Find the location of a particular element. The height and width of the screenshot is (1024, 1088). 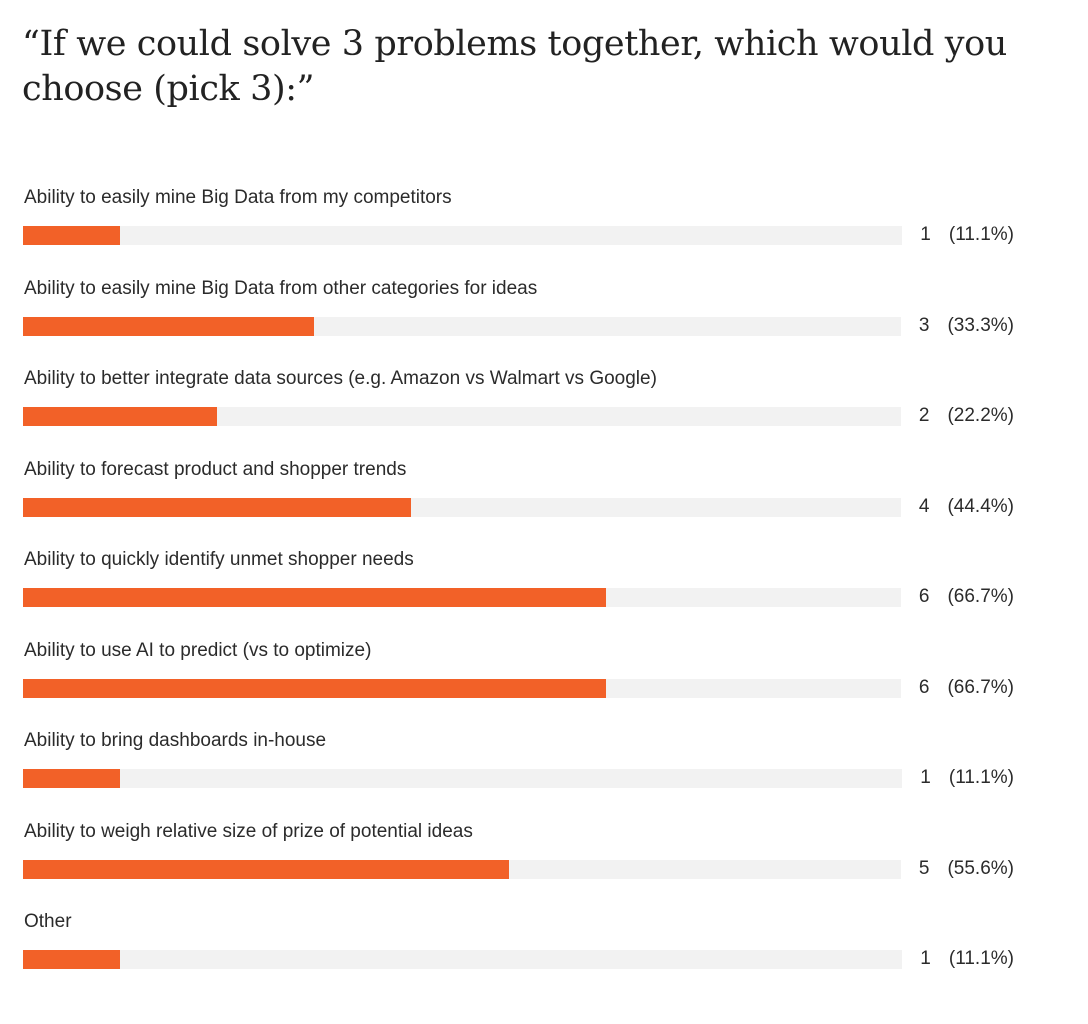

percent-label: (55.6%) is located at coordinates (980, 868).